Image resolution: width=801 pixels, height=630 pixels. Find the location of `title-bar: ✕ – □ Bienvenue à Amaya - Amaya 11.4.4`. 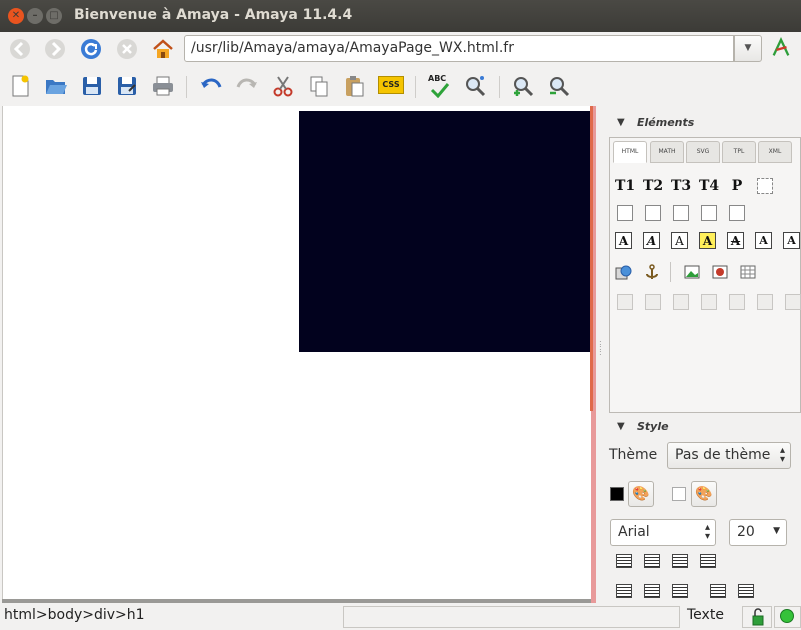

title-bar: ✕ – □ Bienvenue à Amaya - Amaya 11.4.4 is located at coordinates (400, 16).